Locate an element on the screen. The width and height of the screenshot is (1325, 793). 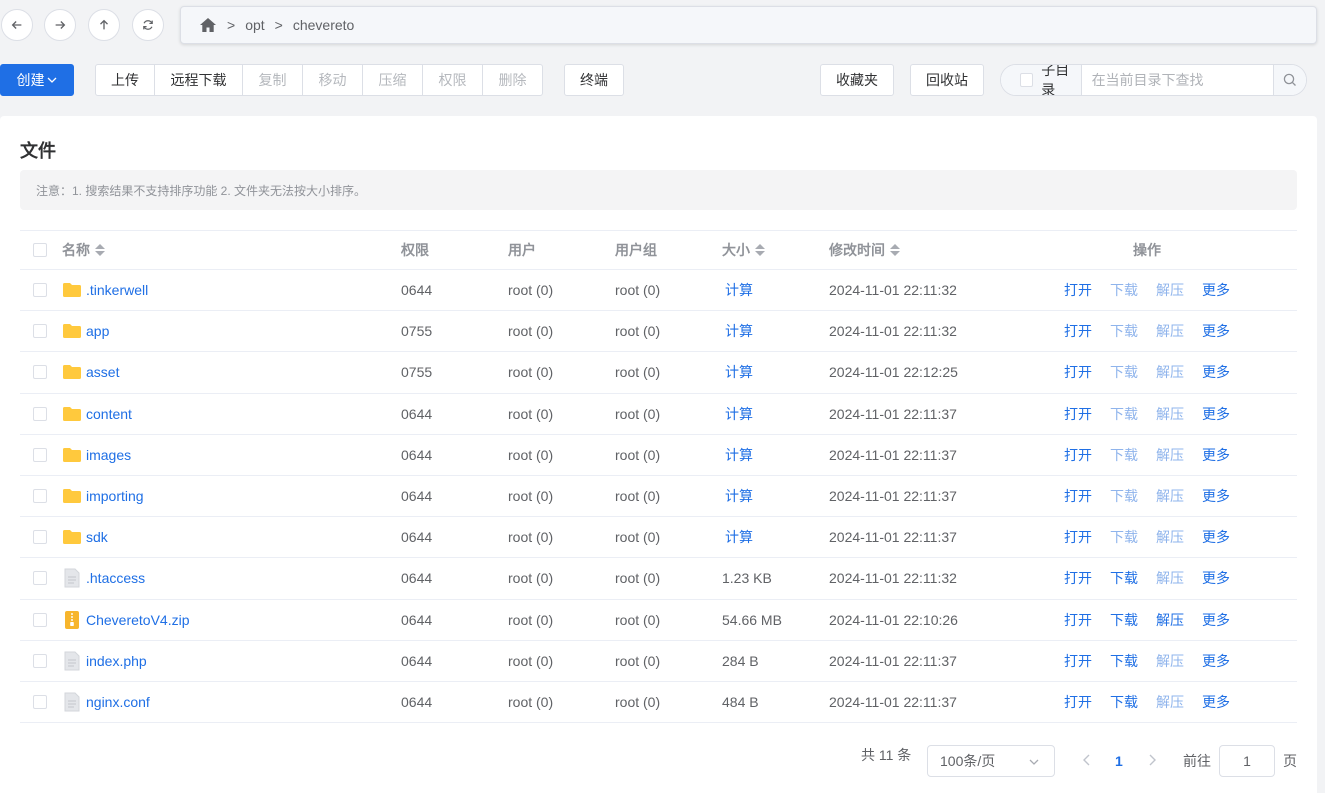
favorites-button: 收藏夹 is located at coordinates (857, 80).